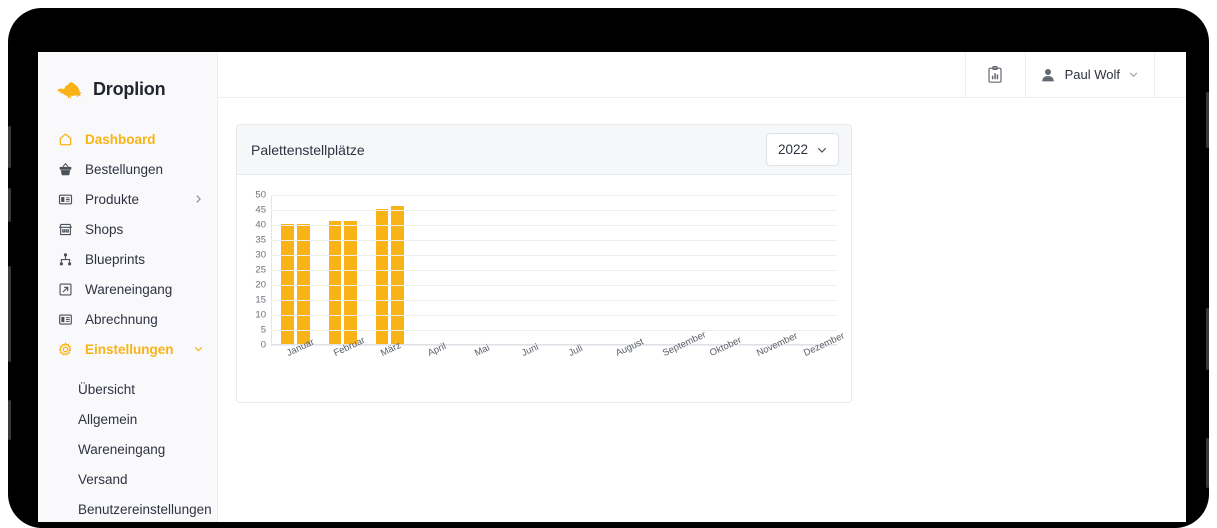 The image size is (1217, 528). I want to click on y-axis-tick-label: 10, so click(260, 315).